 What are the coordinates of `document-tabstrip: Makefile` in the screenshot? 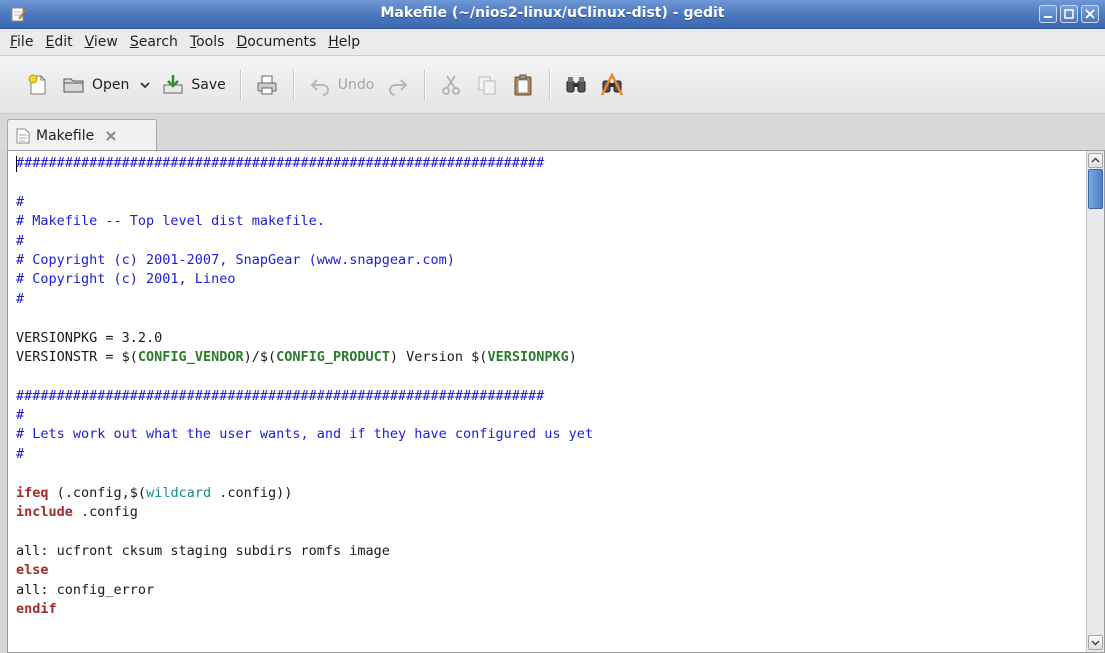 It's located at (552, 132).